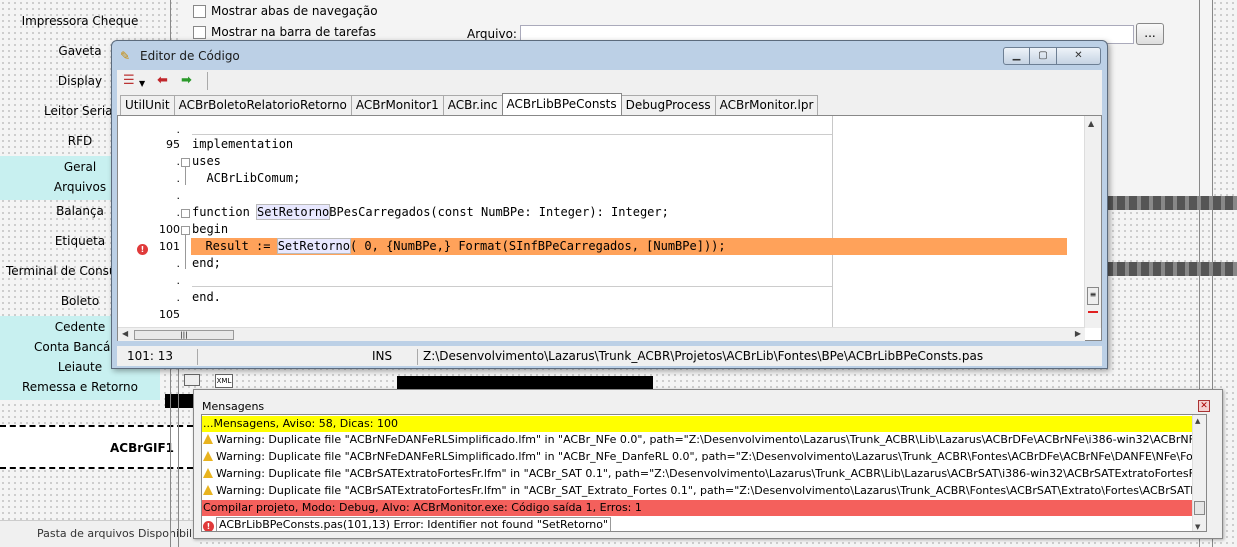 The width and height of the screenshot is (1237, 547). What do you see at coordinates (1093, 312) in the screenshot?
I see `error-scroll-mark` at bounding box center [1093, 312].